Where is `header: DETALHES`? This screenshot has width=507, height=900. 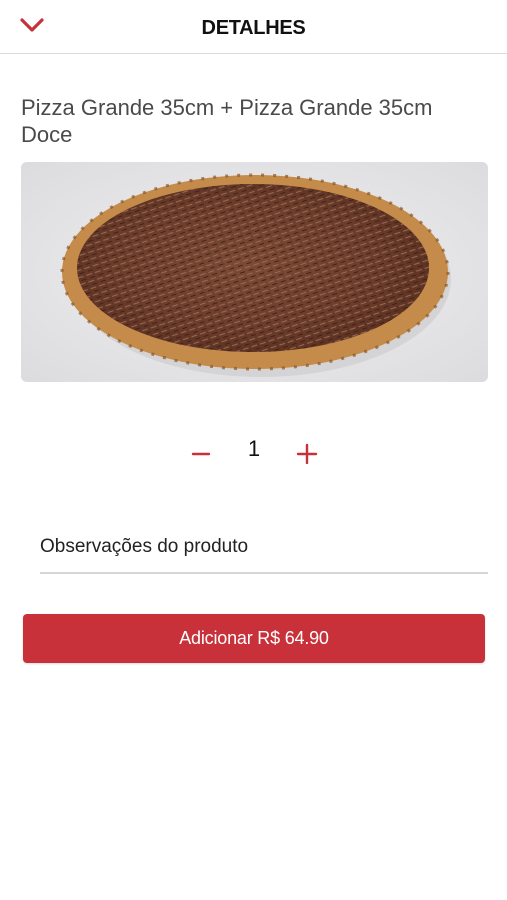 header: DETALHES is located at coordinates (253, 27).